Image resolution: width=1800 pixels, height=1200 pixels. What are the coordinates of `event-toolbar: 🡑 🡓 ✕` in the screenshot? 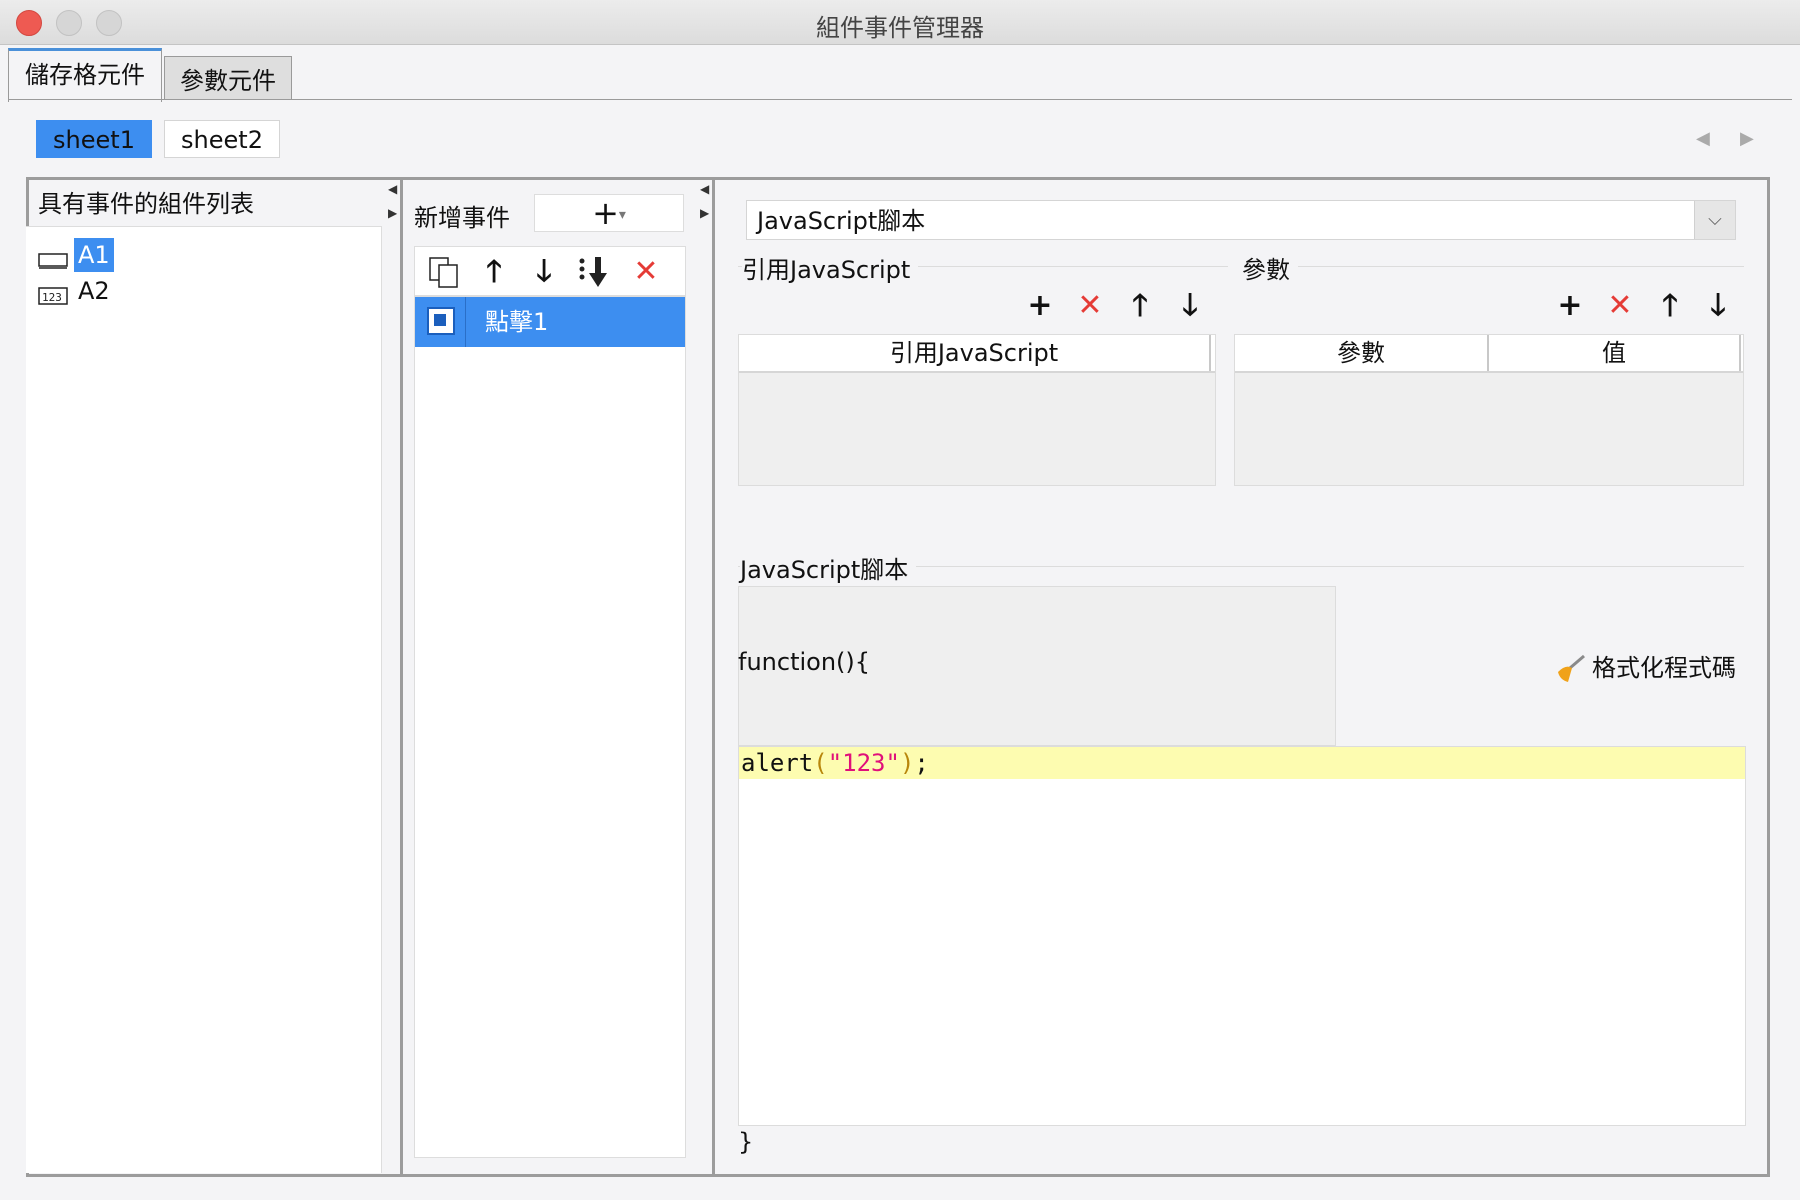 It's located at (550, 271).